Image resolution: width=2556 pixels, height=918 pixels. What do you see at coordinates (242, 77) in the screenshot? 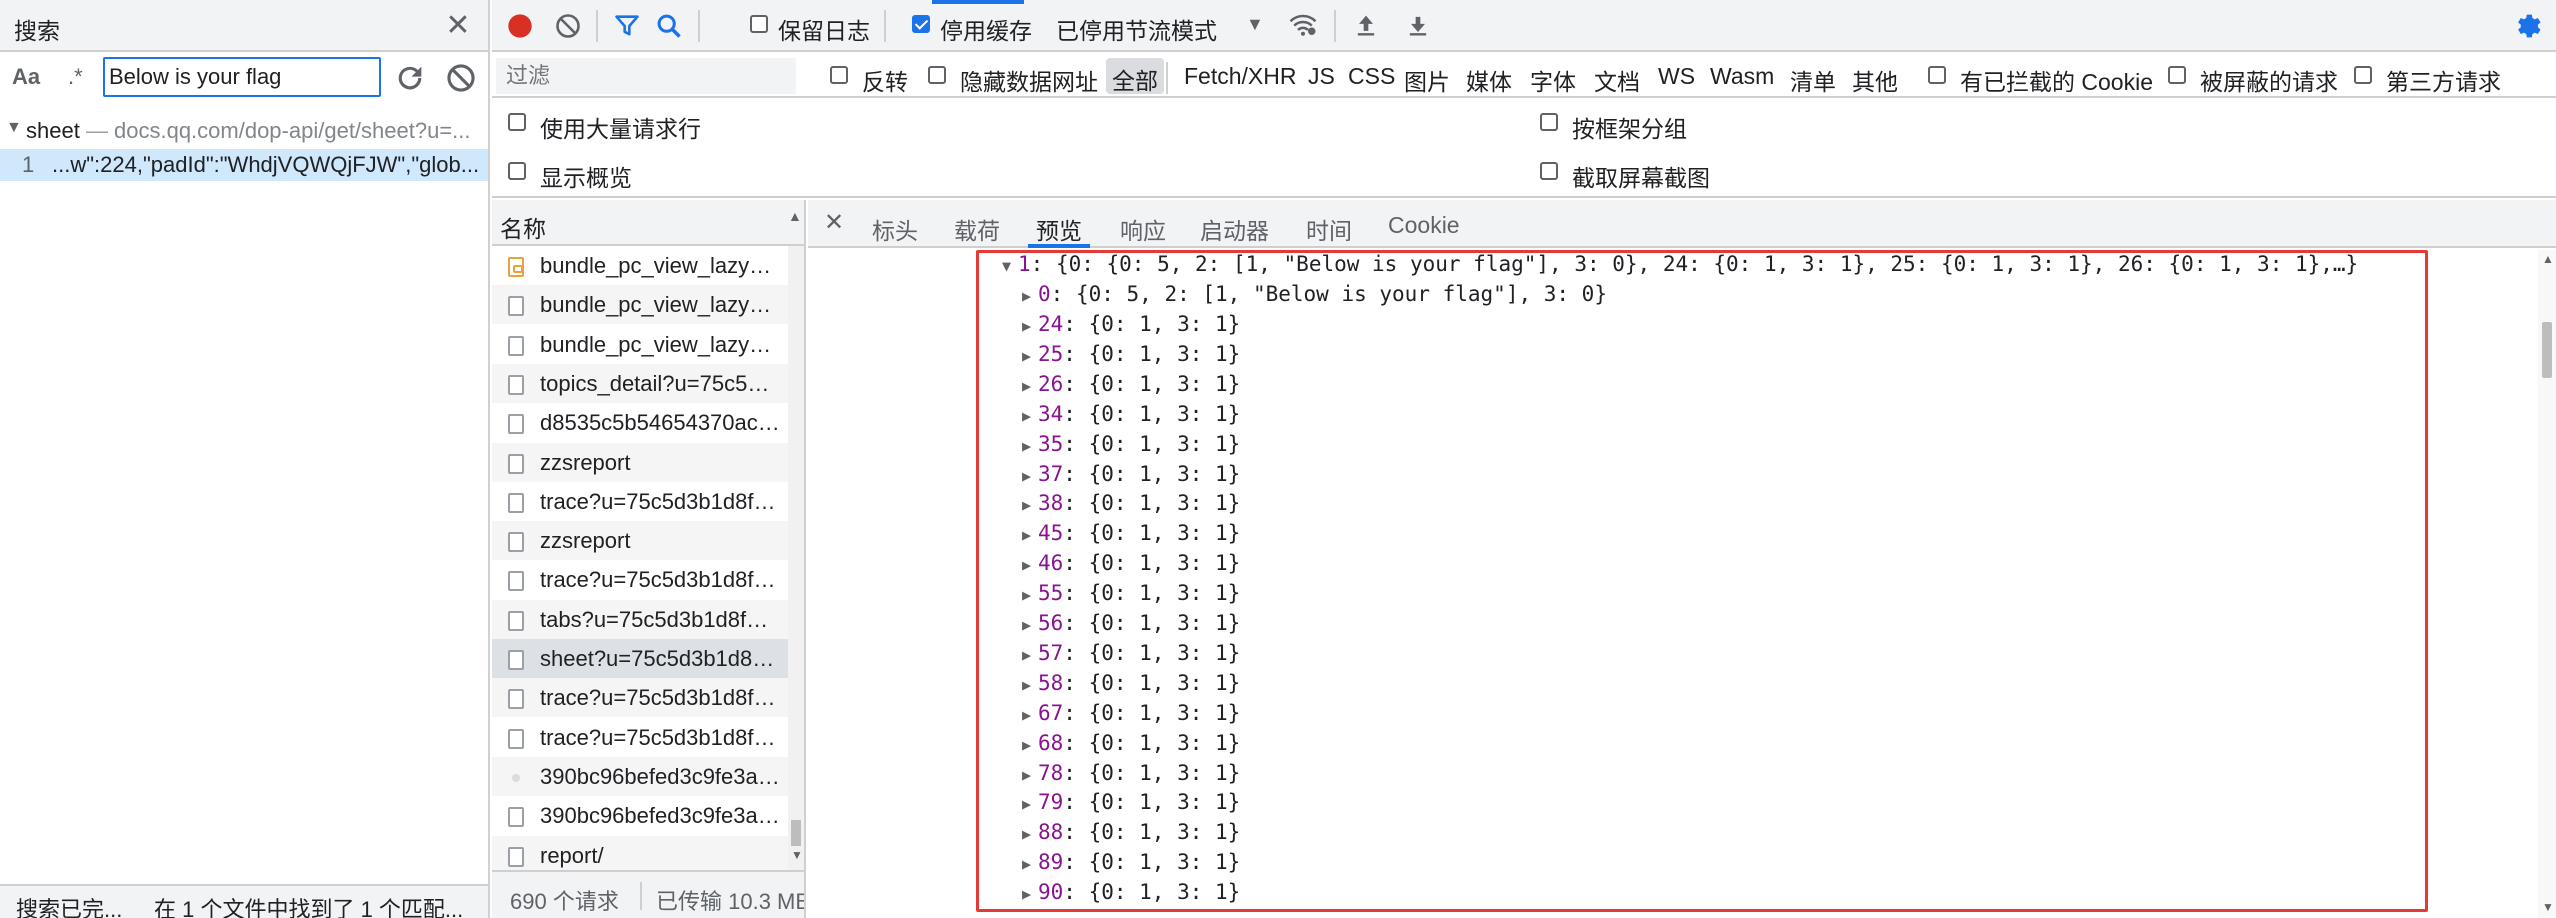
I see `search-input` at bounding box center [242, 77].